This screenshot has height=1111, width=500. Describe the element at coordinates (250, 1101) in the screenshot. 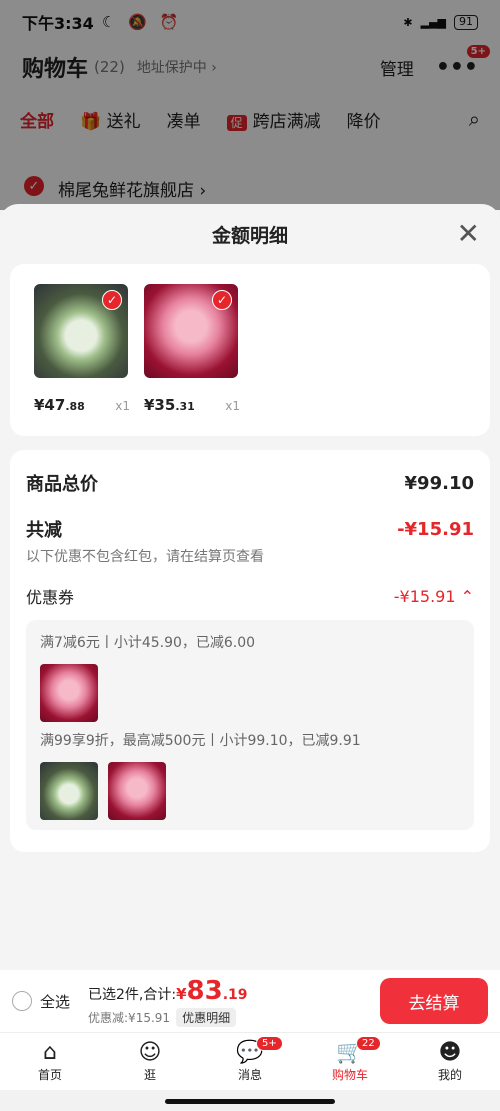

I see `home-indicator` at that location.